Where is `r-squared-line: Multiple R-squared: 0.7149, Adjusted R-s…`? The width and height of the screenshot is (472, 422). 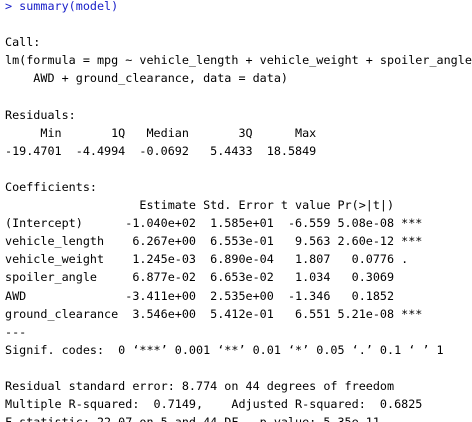
r-squared-line: Multiple R-squared: 0.7149, Adjusted R-s… is located at coordinates (217, 404).